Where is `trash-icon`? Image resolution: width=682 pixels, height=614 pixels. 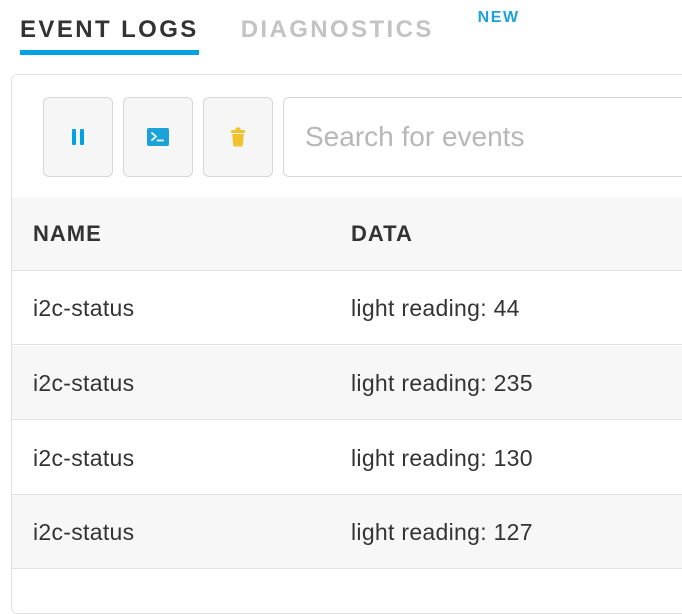
trash-icon is located at coordinates (238, 137).